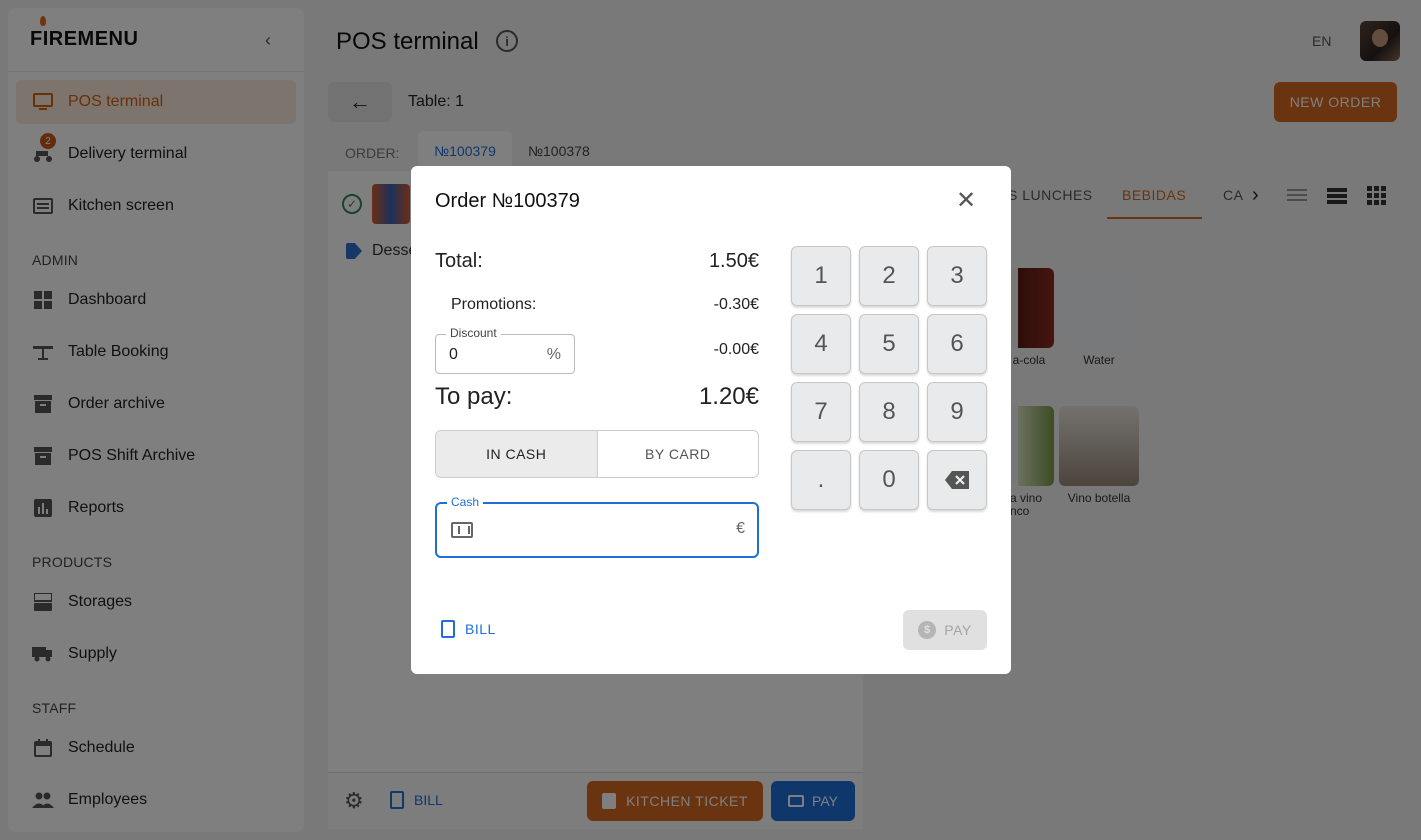 Image resolution: width=1421 pixels, height=840 pixels. What do you see at coordinates (957, 412) in the screenshot?
I see `keypad-9: 9` at bounding box center [957, 412].